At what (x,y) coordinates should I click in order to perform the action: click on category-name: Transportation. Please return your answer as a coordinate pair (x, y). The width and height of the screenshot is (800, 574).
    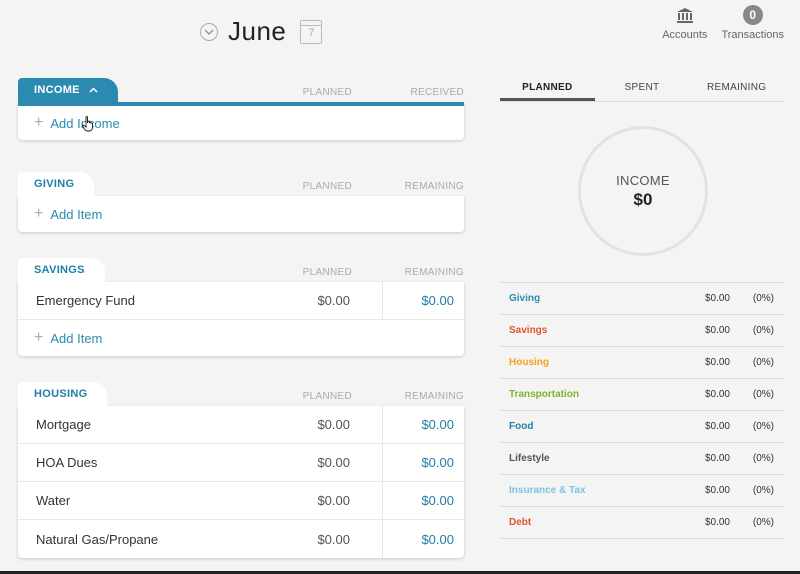
    Looking at the image, I should click on (544, 394).